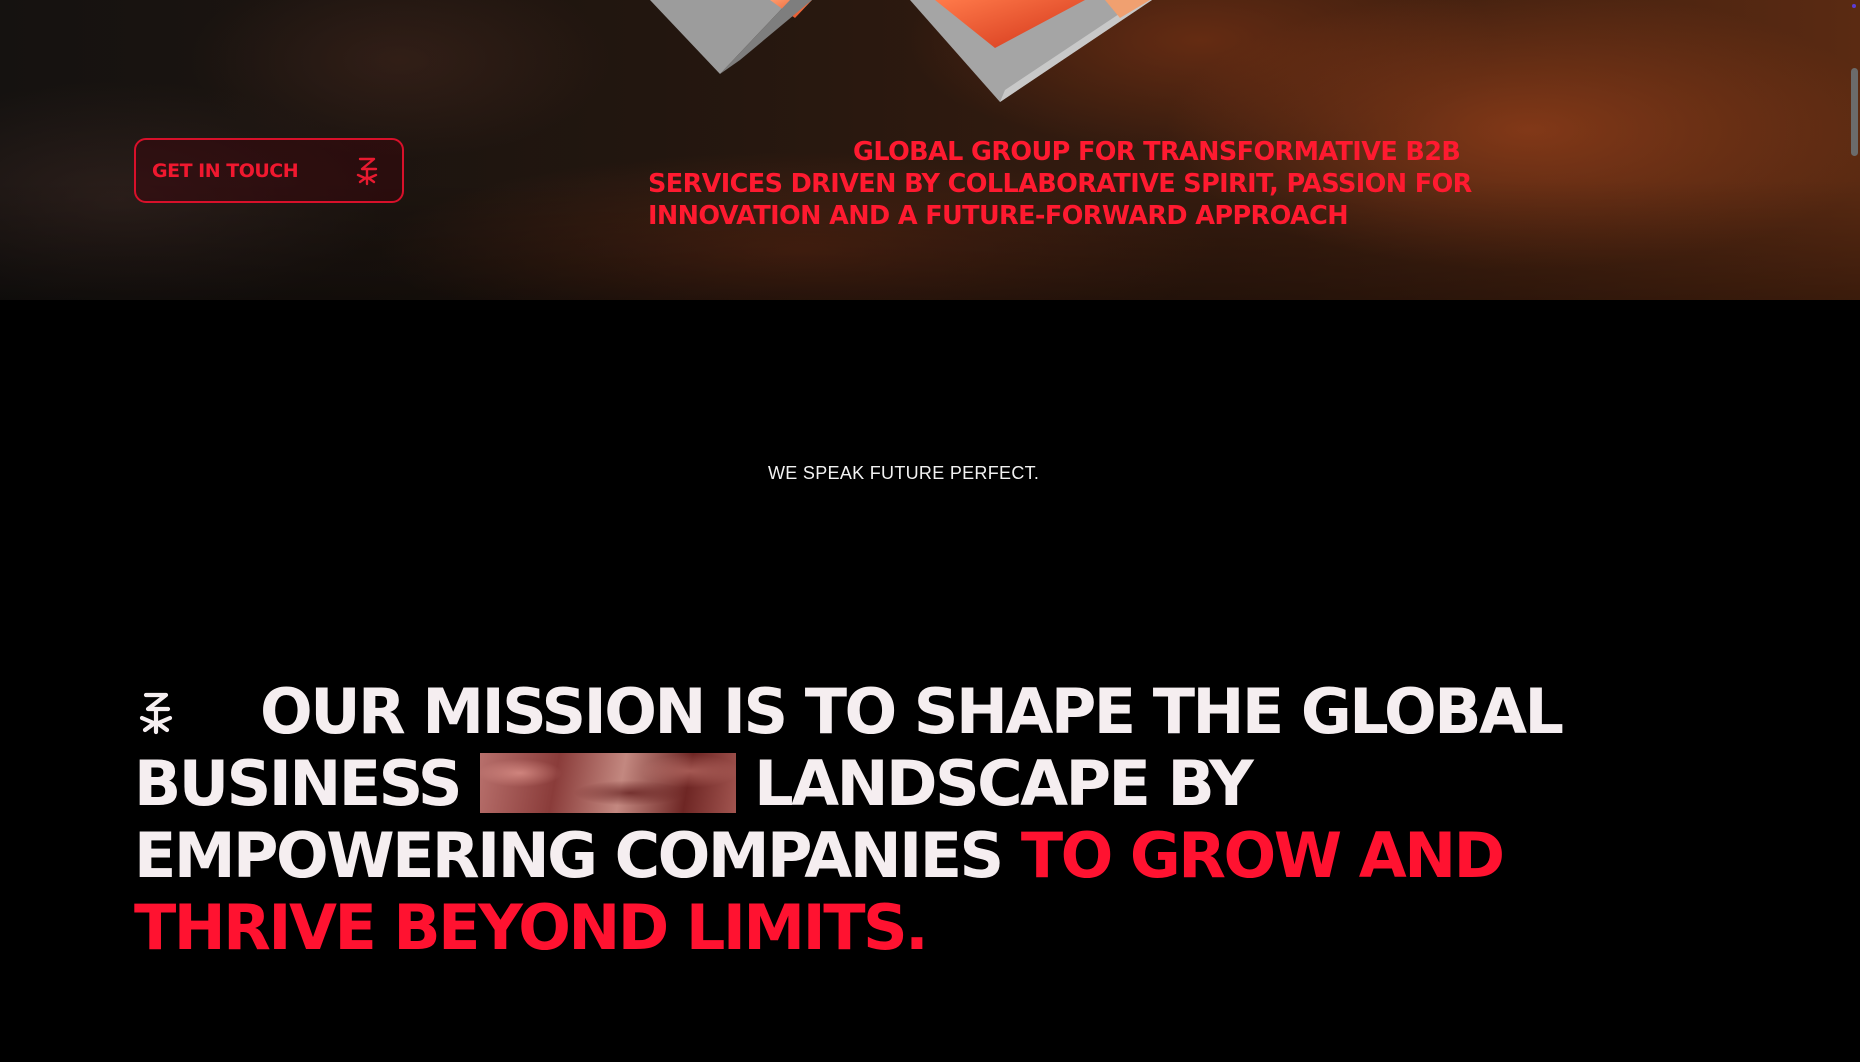 The width and height of the screenshot is (1860, 1062). What do you see at coordinates (1854, 112) in the screenshot?
I see `page-scrollbar` at bounding box center [1854, 112].